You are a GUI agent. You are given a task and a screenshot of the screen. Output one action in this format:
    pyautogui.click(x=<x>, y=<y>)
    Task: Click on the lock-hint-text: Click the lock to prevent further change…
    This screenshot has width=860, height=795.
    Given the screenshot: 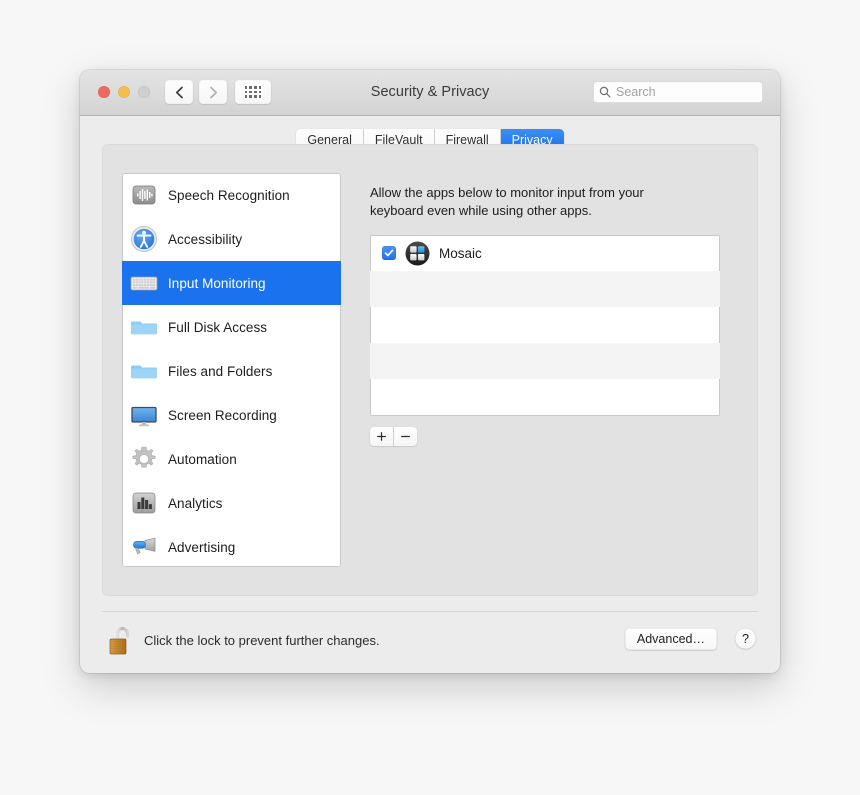 What is the action you would take?
    pyautogui.click(x=262, y=640)
    